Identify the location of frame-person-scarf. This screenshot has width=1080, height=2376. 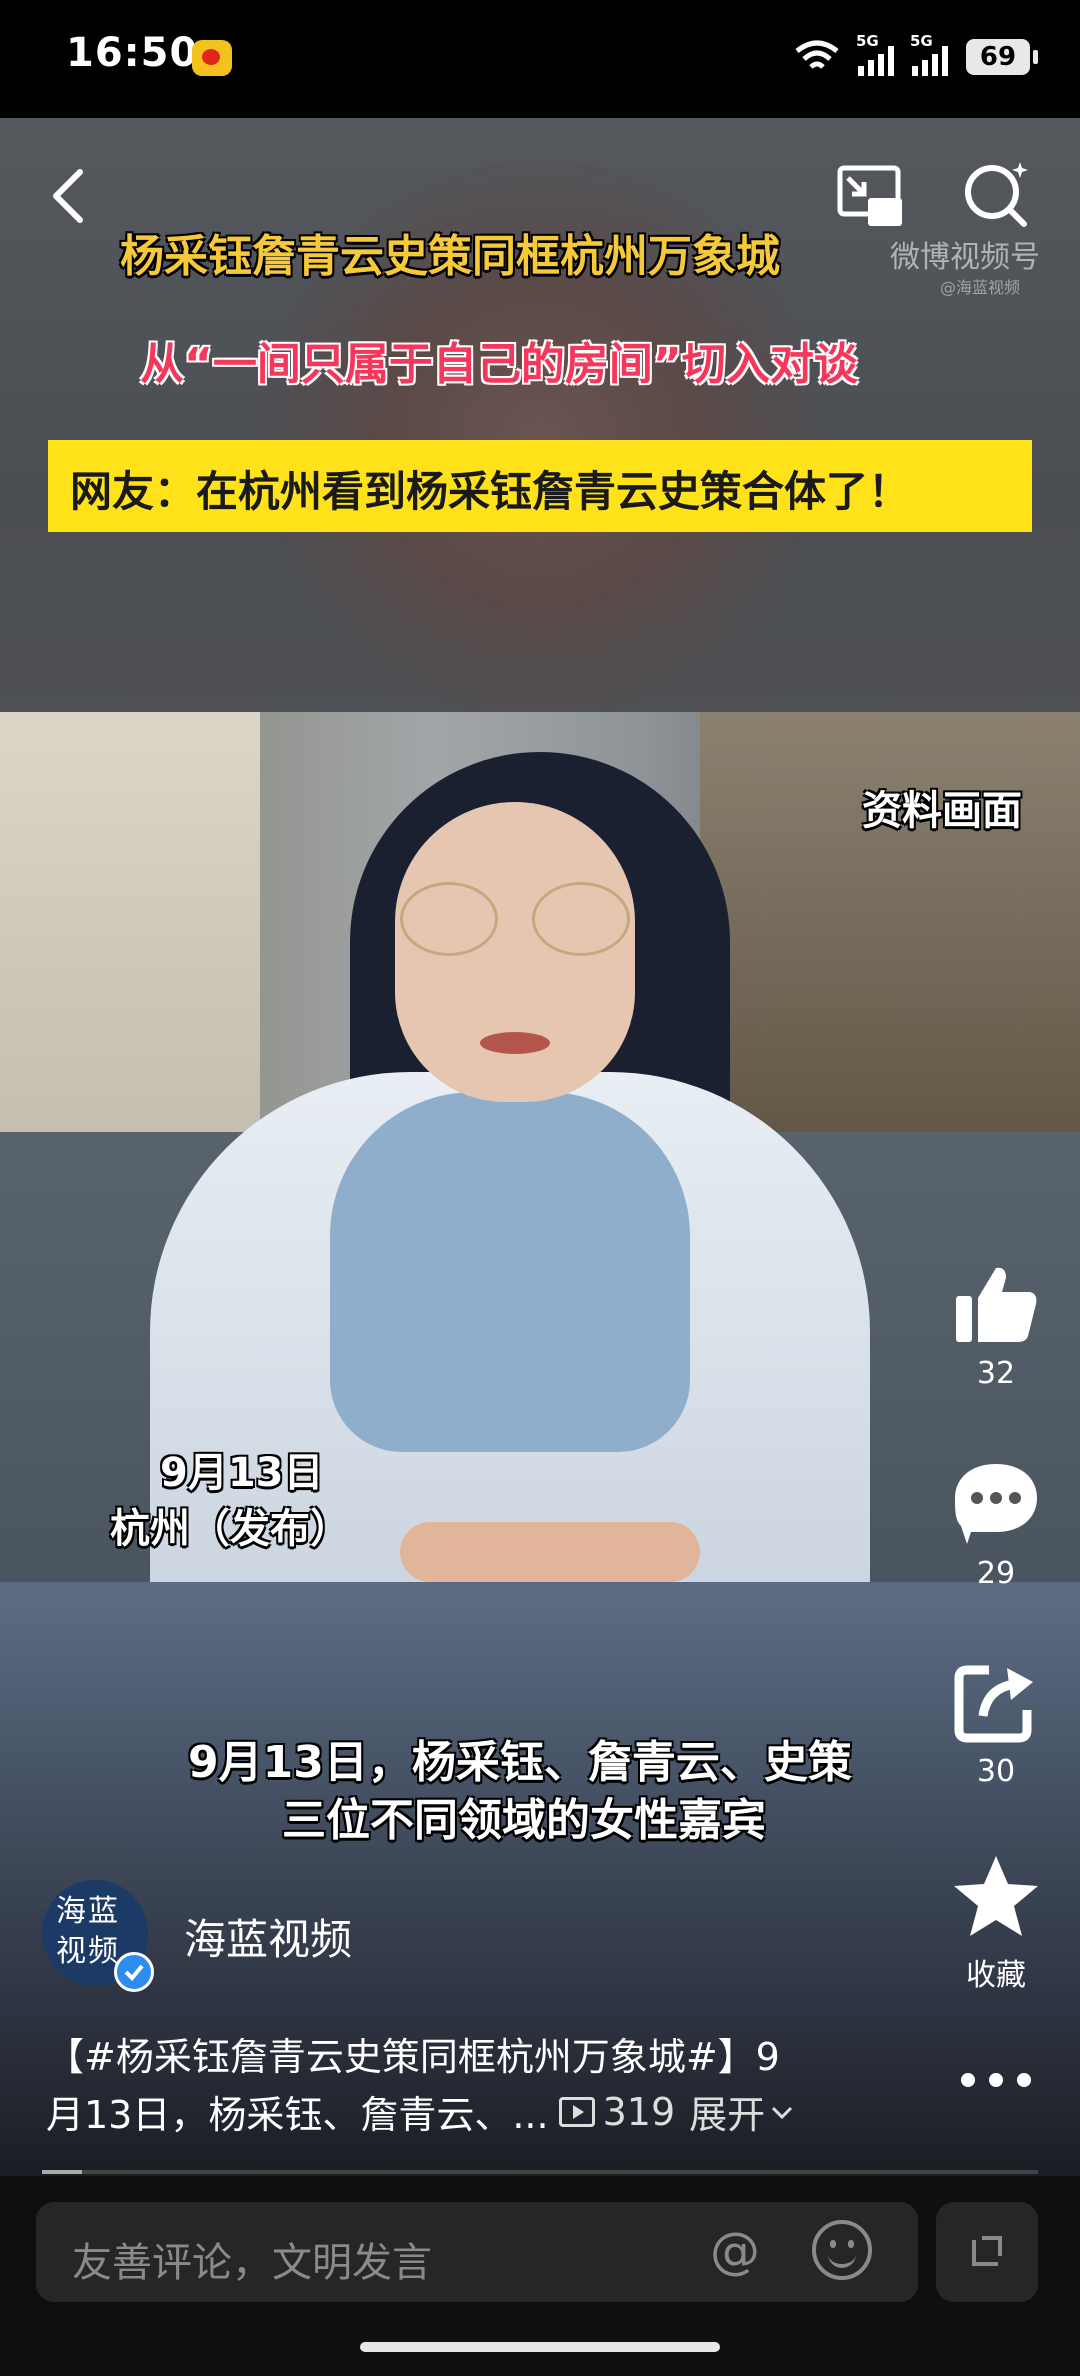
(510, 1272).